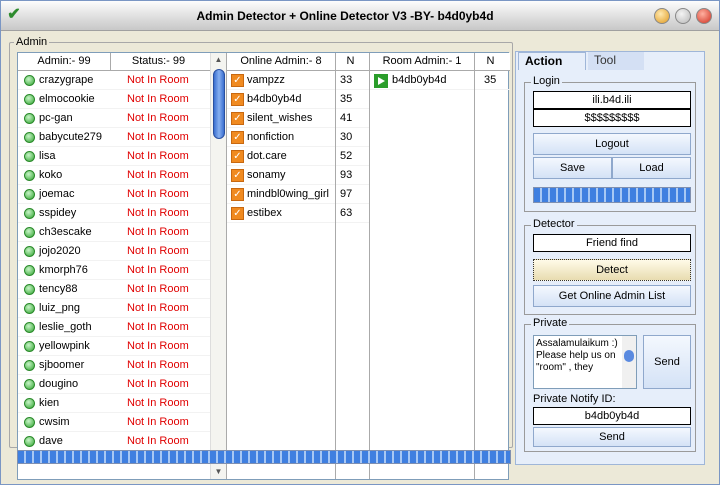 The height and width of the screenshot is (485, 720). Describe the element at coordinates (616, 61) in the screenshot. I see `tab-tool: Tool` at that location.